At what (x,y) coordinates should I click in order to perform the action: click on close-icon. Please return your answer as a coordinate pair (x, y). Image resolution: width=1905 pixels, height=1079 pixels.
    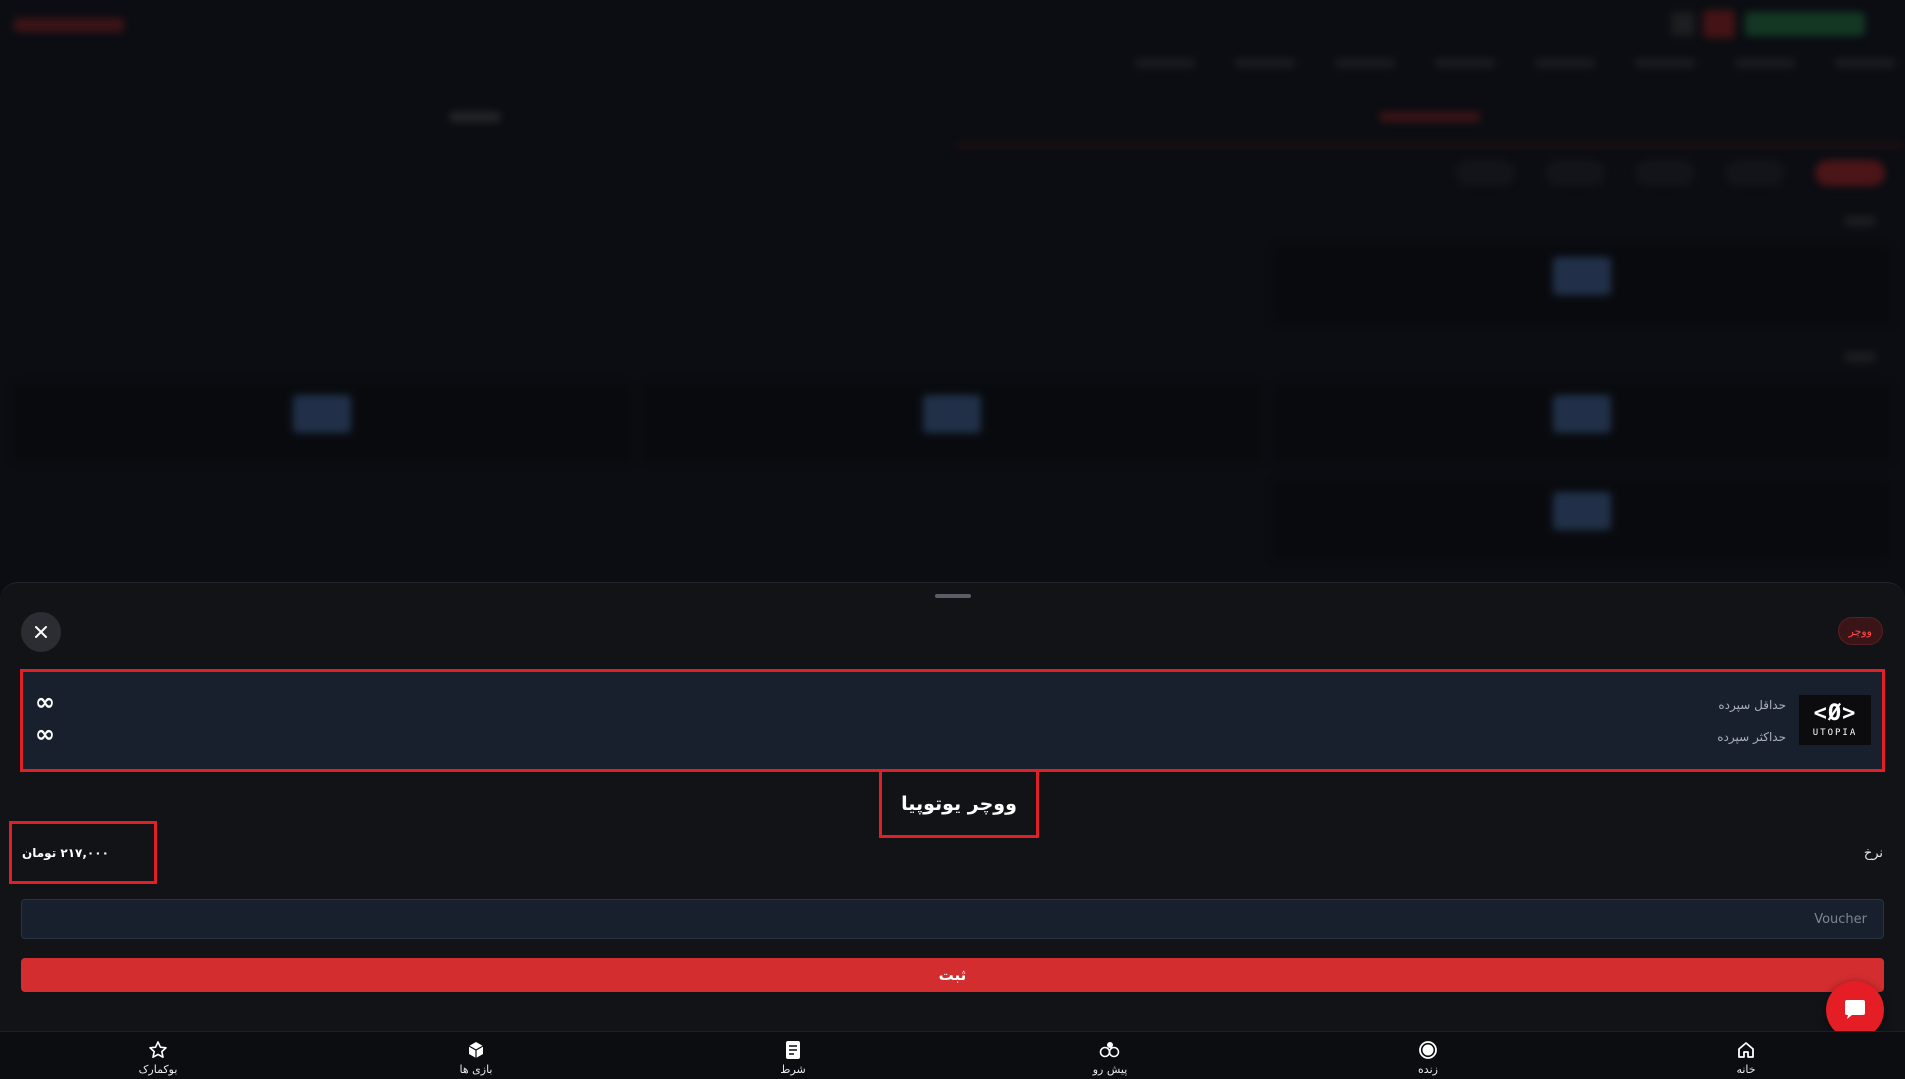
    Looking at the image, I should click on (41, 632).